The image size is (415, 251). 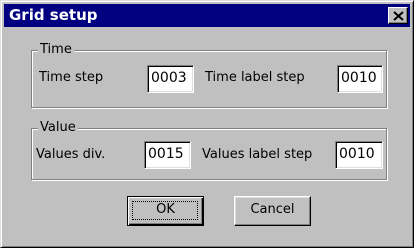 I want to click on ok-button: OK, so click(x=165, y=211).